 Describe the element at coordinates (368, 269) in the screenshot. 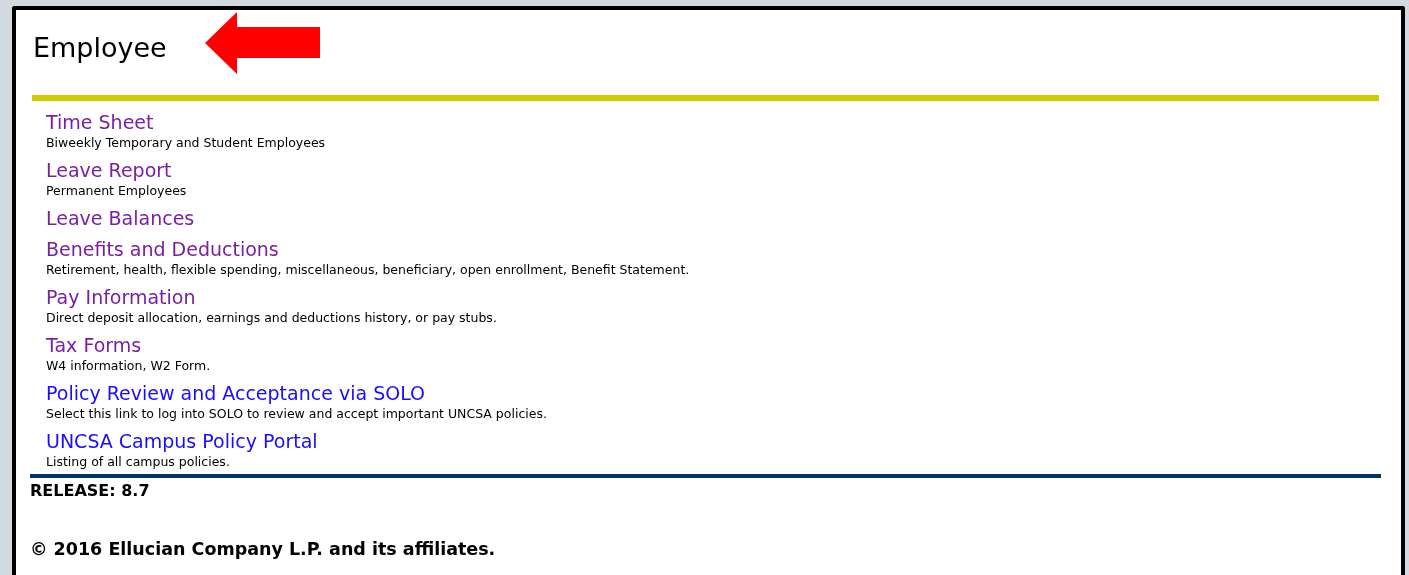

I see `link-description: Retirement, health, flexible spending, miscellaneous, beneficiary, open enrollment, Benefit Statement.` at that location.